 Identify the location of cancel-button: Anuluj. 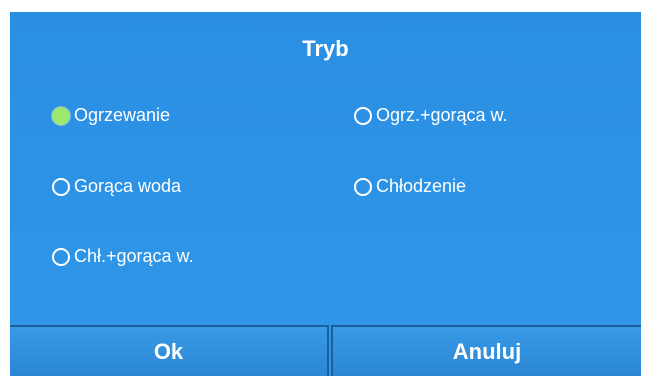
(486, 350).